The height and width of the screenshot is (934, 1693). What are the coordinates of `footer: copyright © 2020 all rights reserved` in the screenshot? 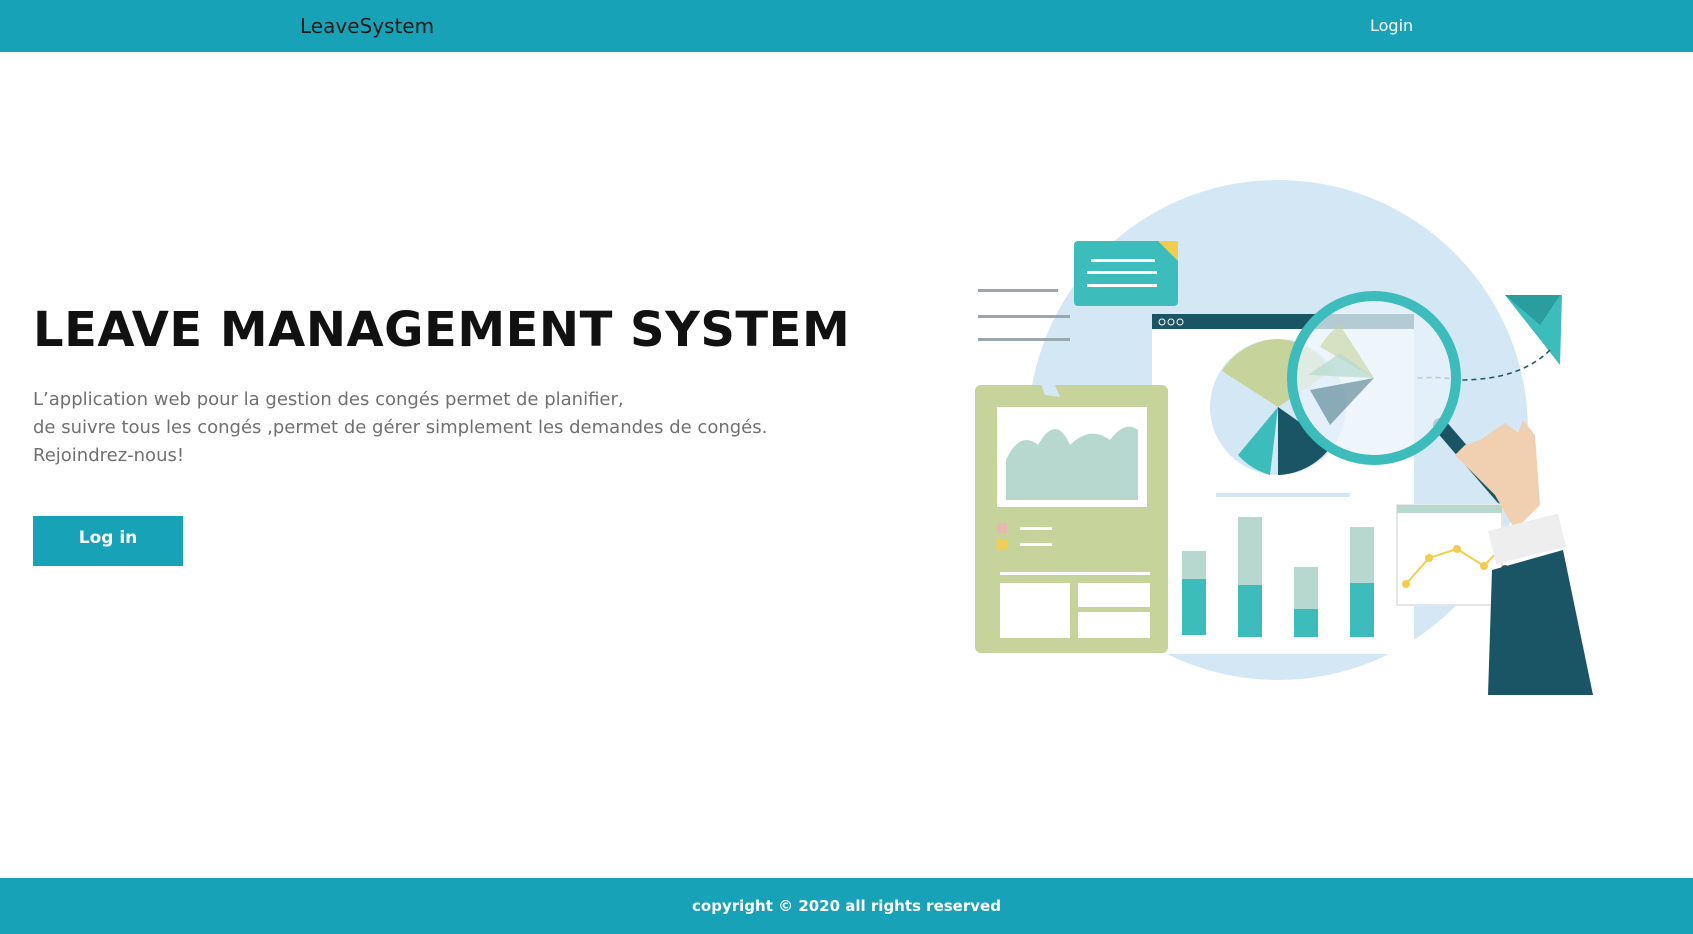 It's located at (846, 906).